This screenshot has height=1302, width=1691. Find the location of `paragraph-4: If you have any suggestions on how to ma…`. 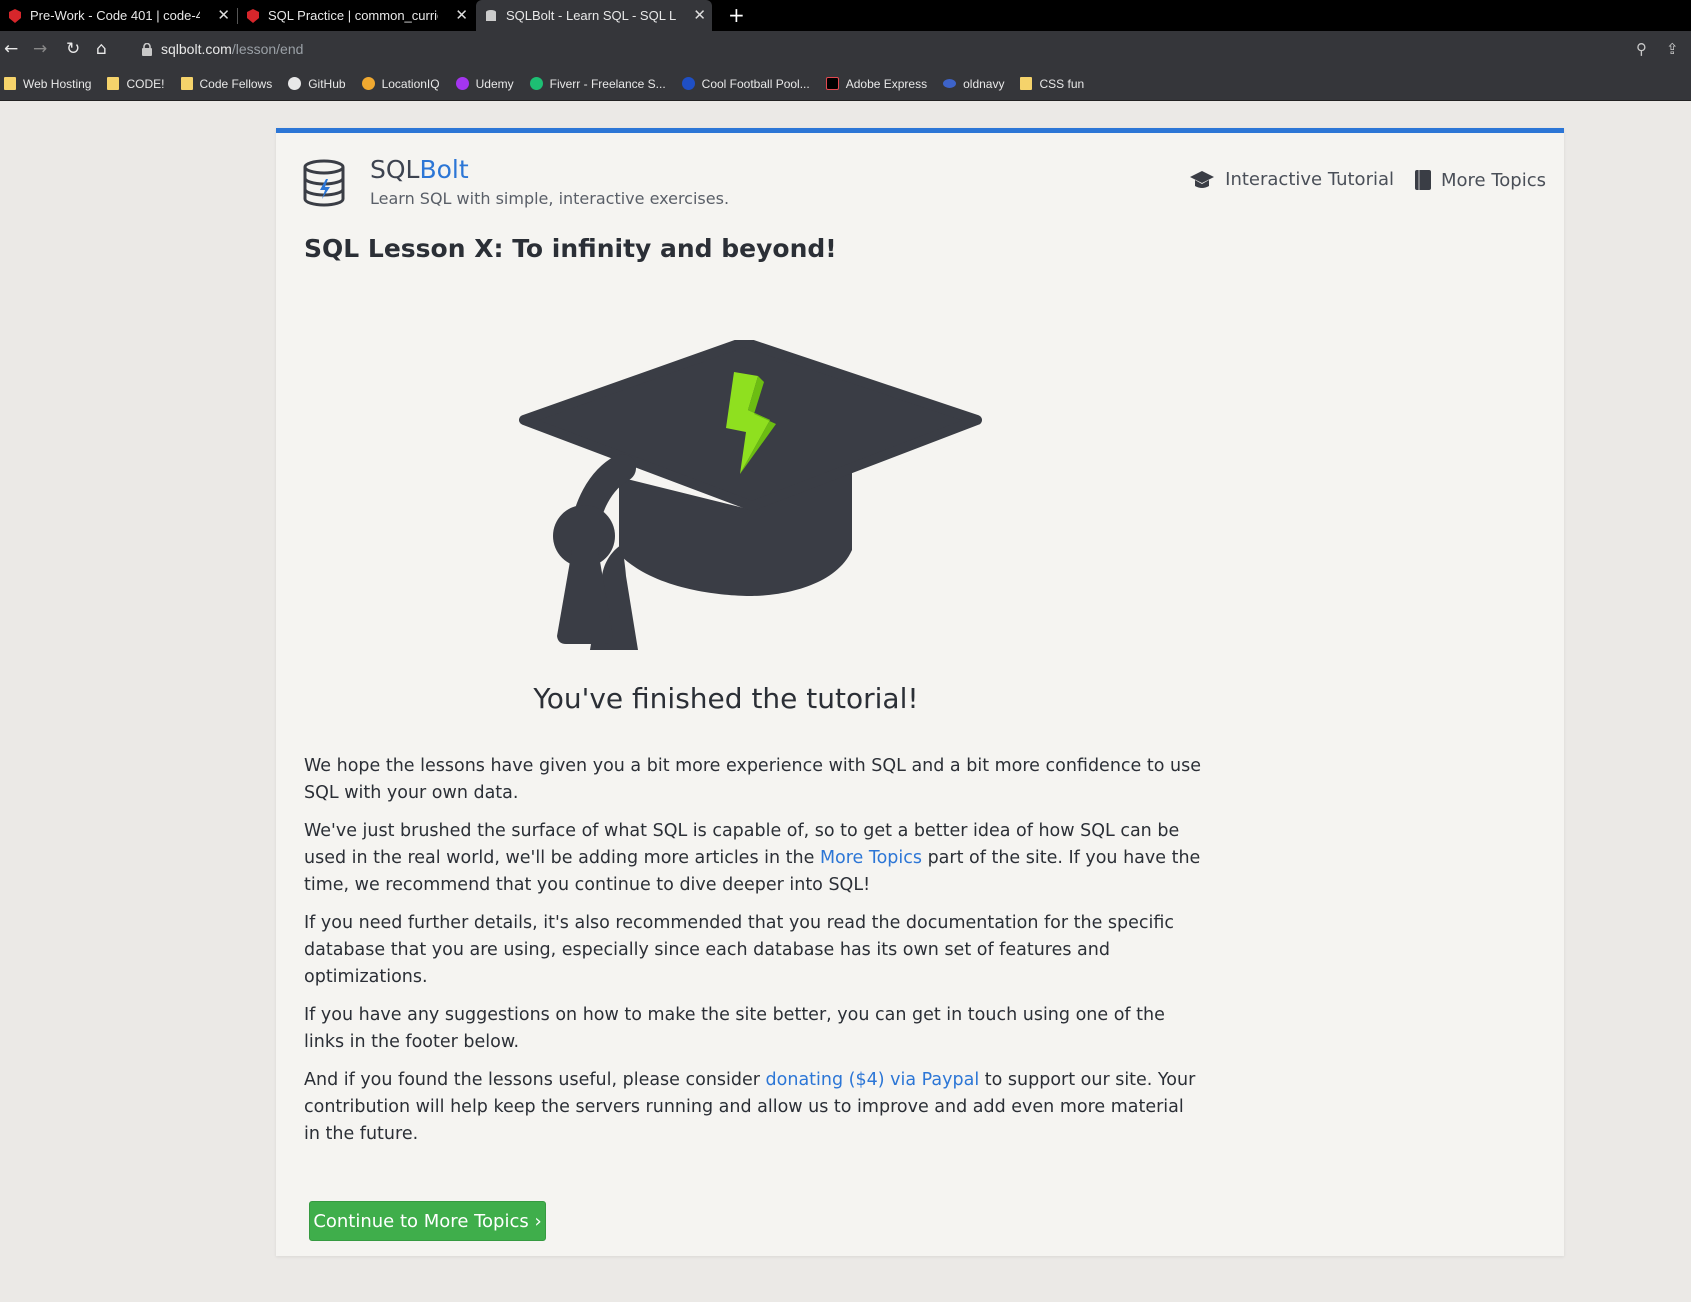

paragraph-4: If you have any suggestions on how to ma… is located at coordinates (734, 1028).